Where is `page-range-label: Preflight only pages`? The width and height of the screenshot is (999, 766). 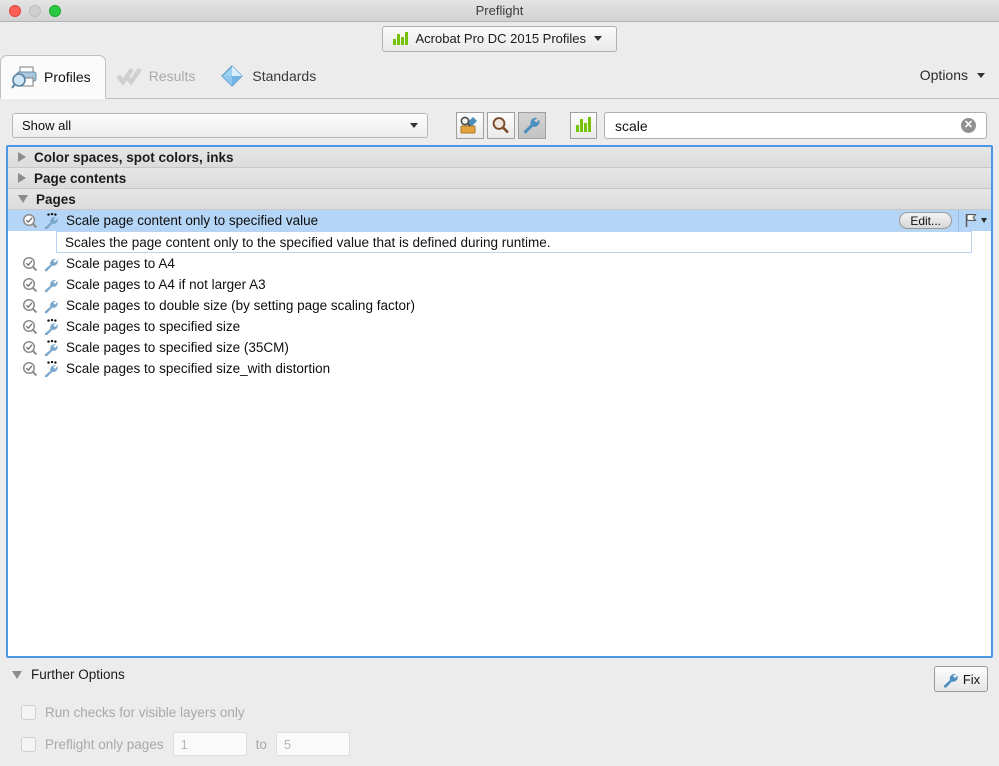 page-range-label: Preflight only pages is located at coordinates (104, 744).